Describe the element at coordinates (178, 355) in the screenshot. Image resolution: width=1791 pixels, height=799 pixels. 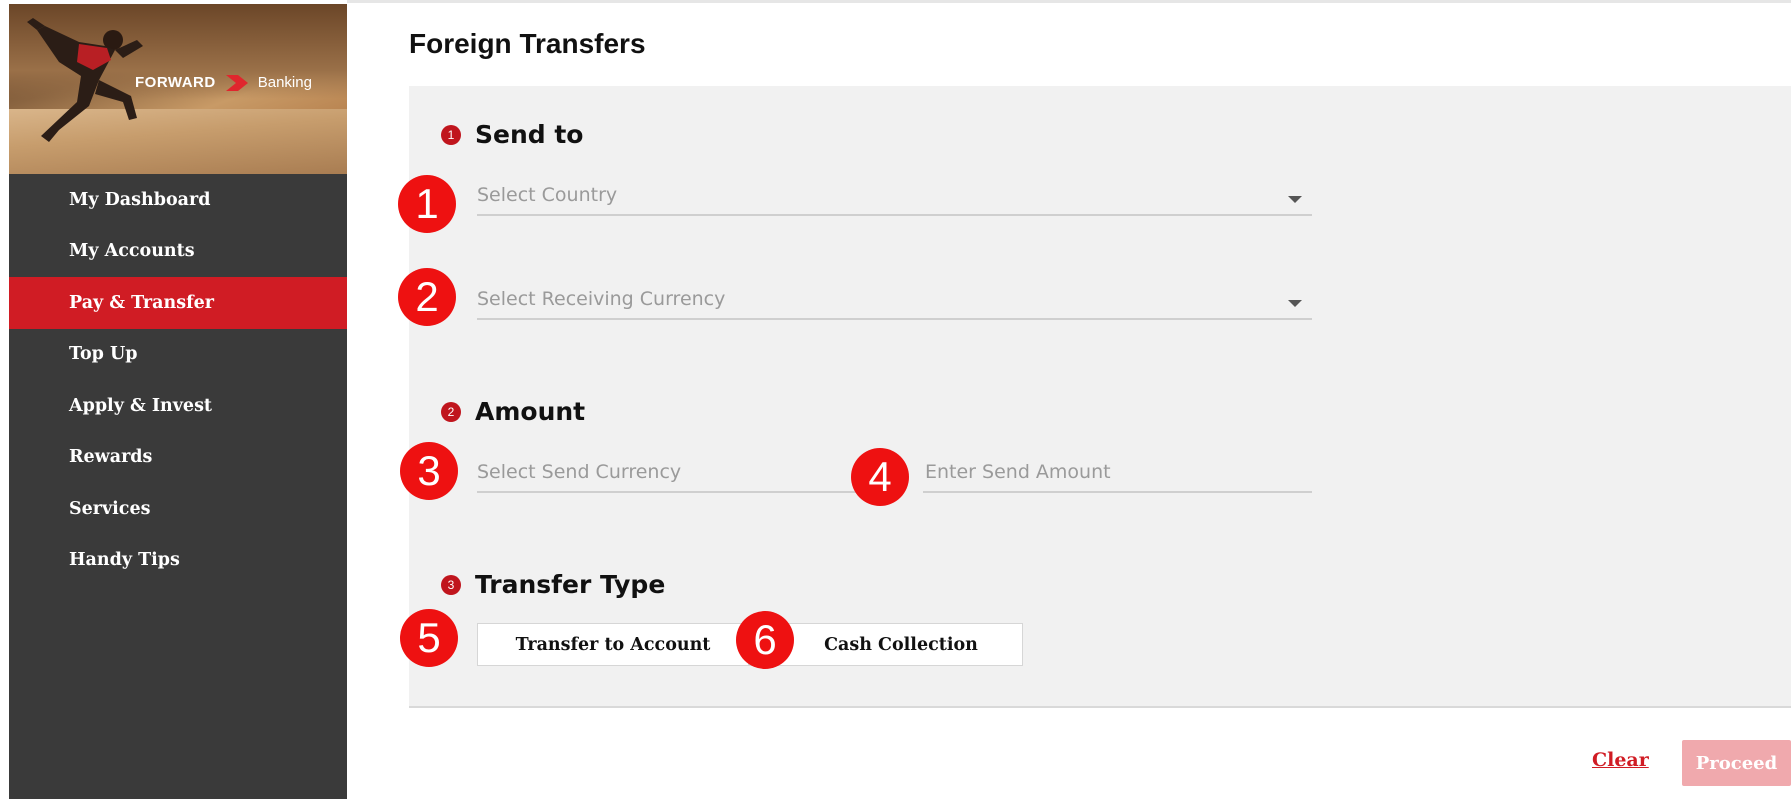
I see `sidebar-item-top-up: Top Up` at that location.